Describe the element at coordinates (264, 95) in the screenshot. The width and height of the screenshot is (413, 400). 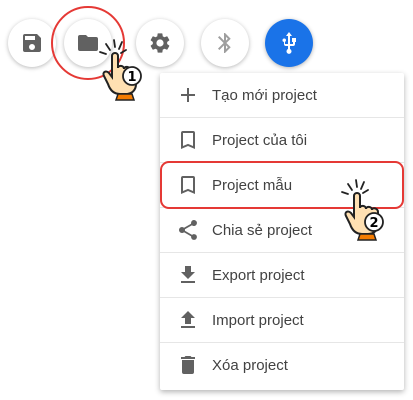
I see `menu-item-label: Tạo mới project` at that location.